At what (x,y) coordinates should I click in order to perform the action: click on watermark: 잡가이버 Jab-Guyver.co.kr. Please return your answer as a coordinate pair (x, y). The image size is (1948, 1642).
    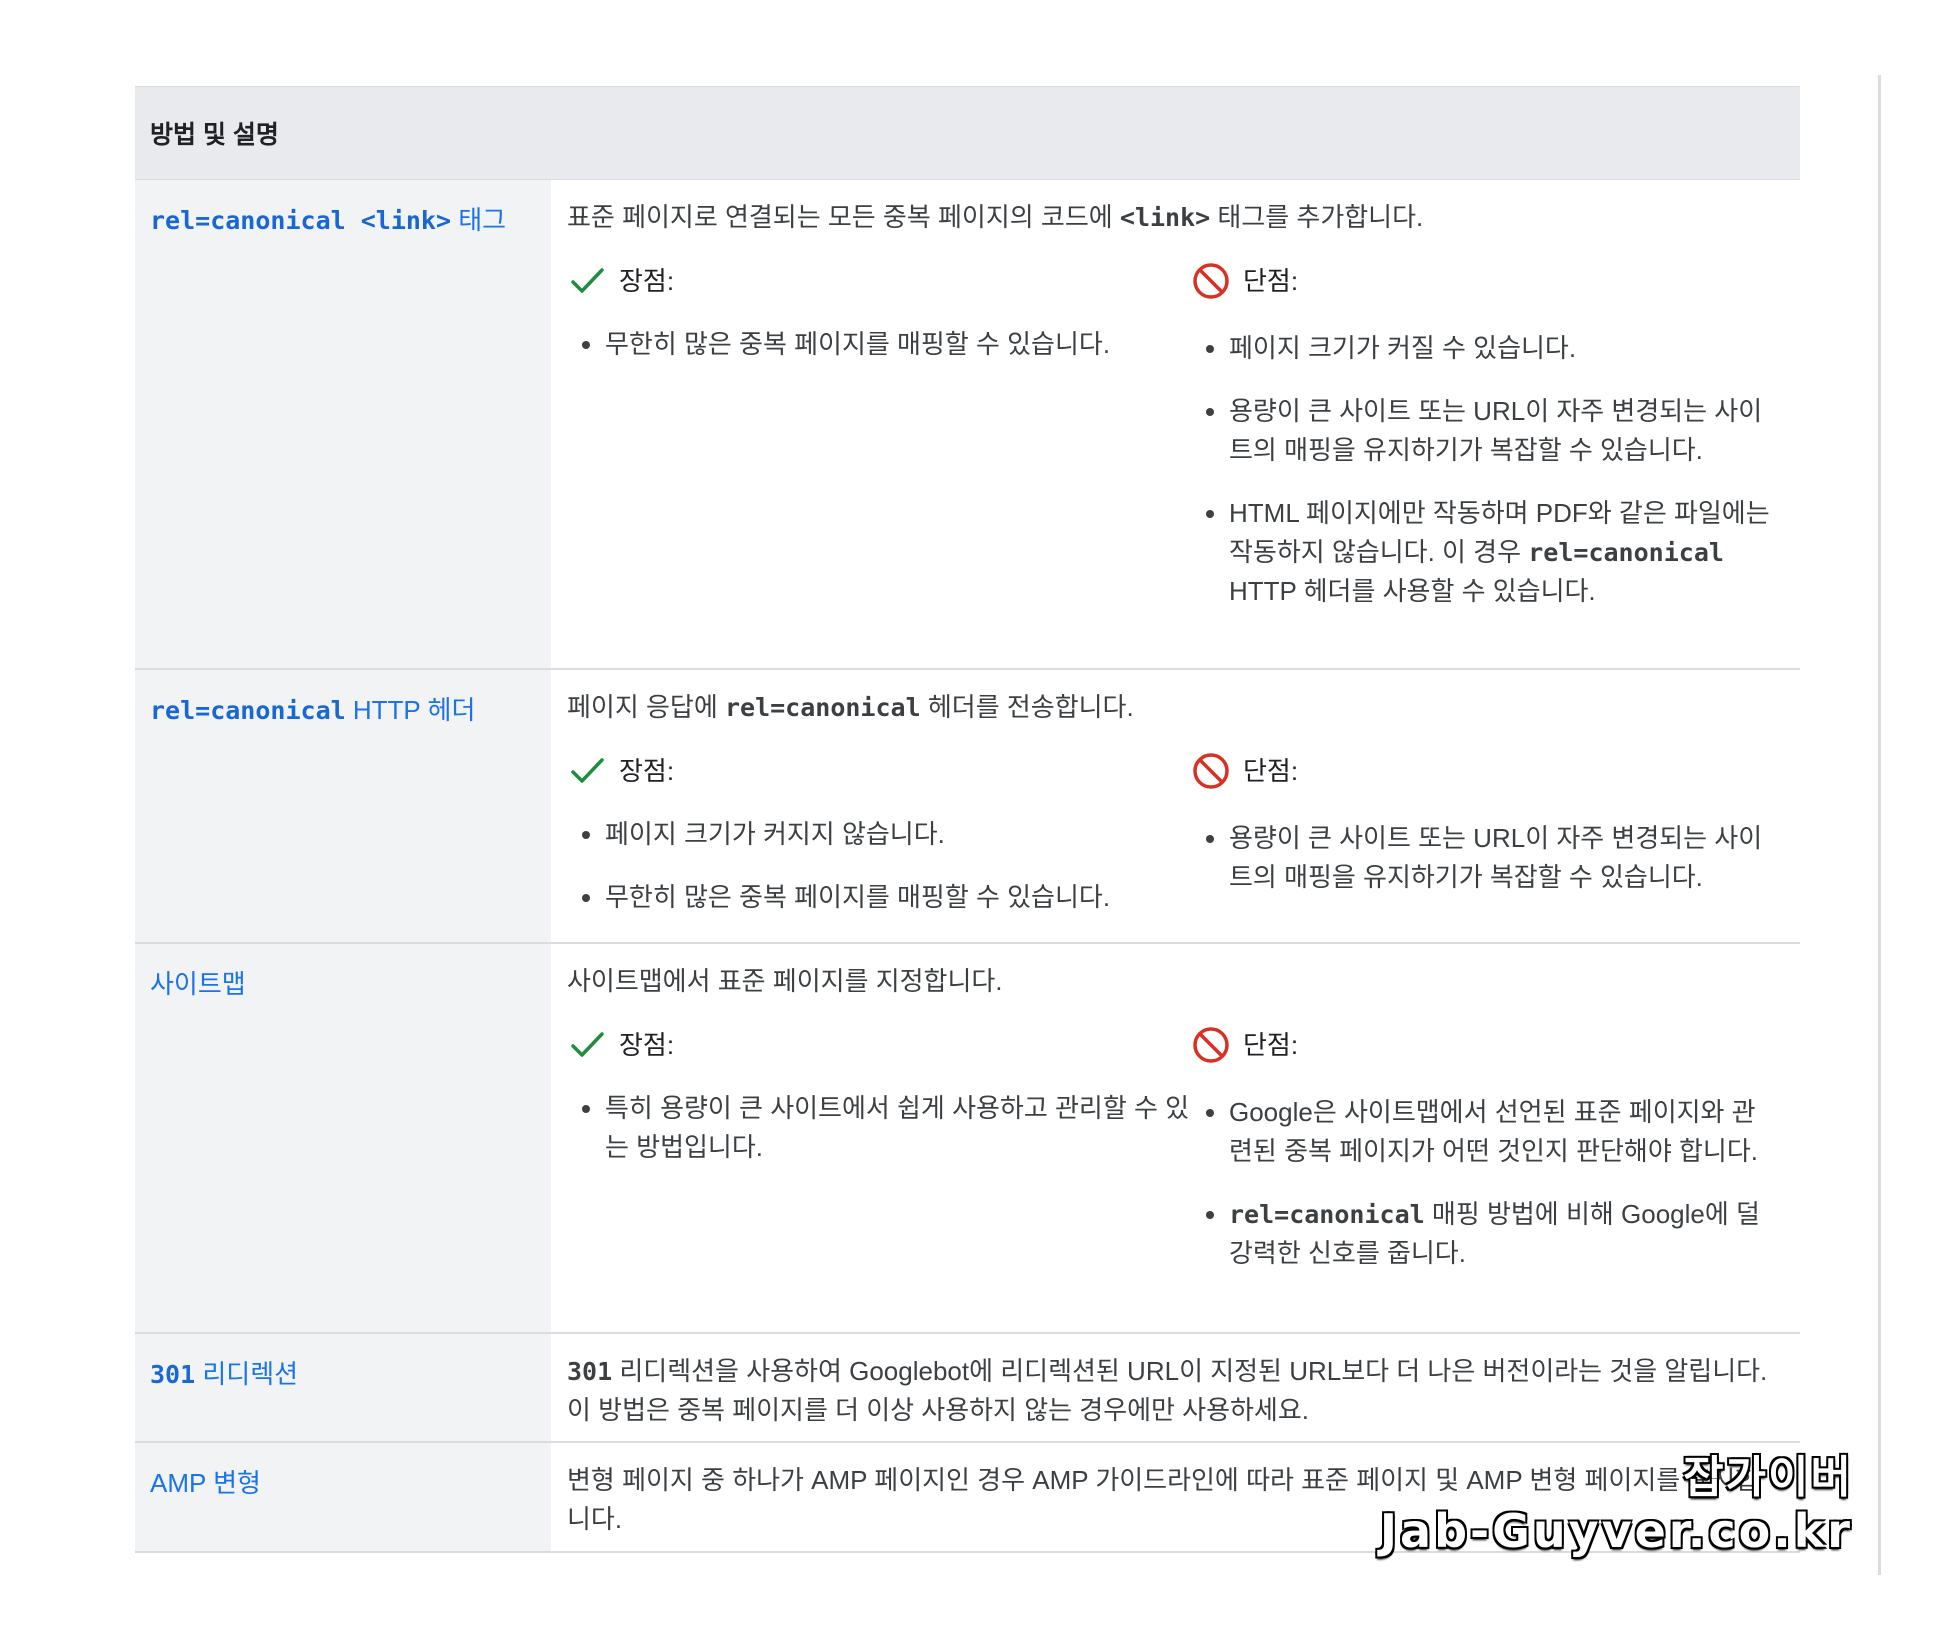
    Looking at the image, I should click on (1616, 1505).